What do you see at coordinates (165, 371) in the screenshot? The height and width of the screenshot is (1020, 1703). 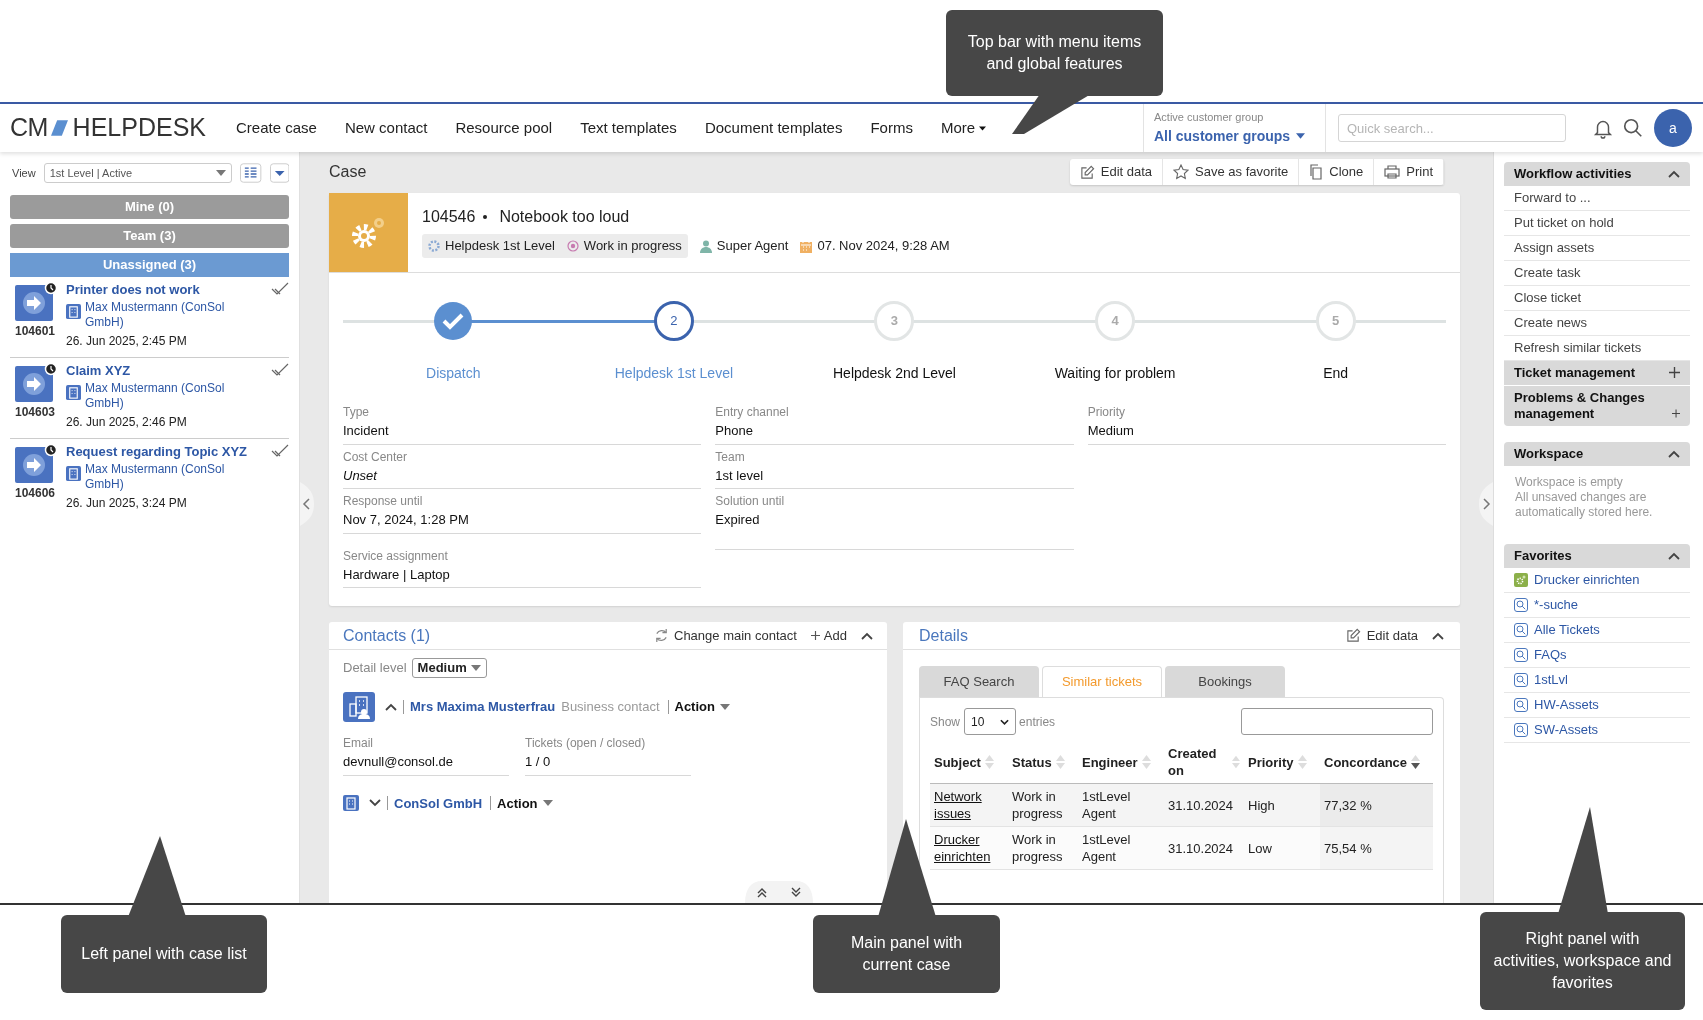 I see `case-title: Claim XYZ` at bounding box center [165, 371].